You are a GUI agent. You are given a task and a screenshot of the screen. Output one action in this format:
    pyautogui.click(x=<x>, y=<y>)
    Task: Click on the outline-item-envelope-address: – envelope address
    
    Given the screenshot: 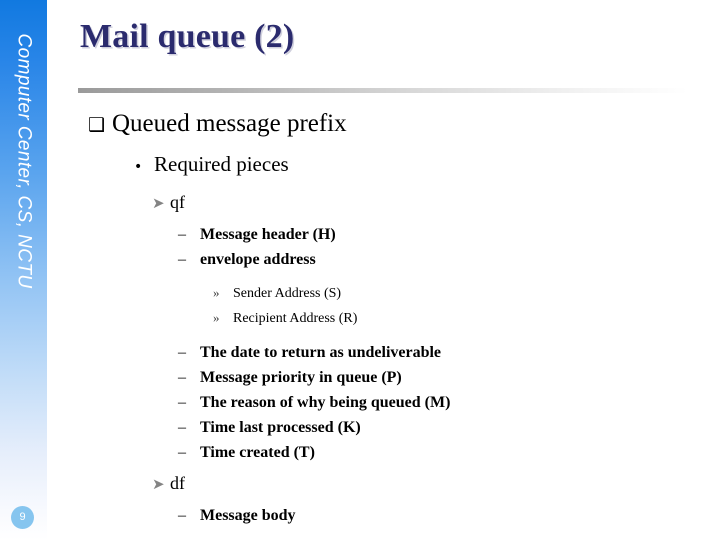 What is the action you would take?
    pyautogui.click(x=449, y=259)
    